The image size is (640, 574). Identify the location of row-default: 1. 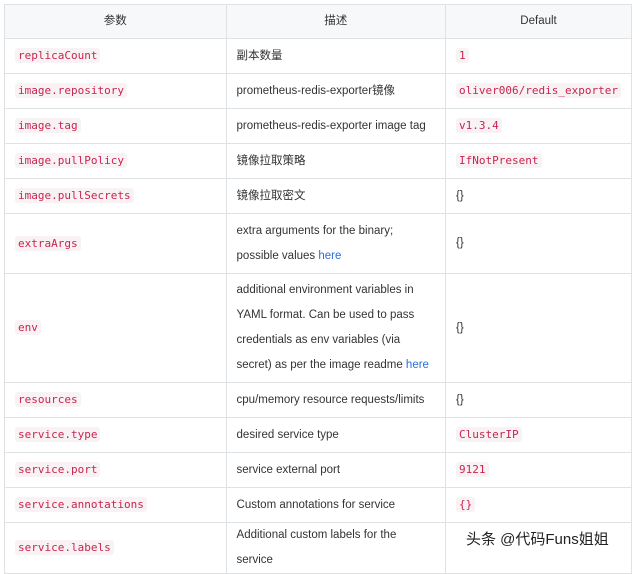
(462, 55).